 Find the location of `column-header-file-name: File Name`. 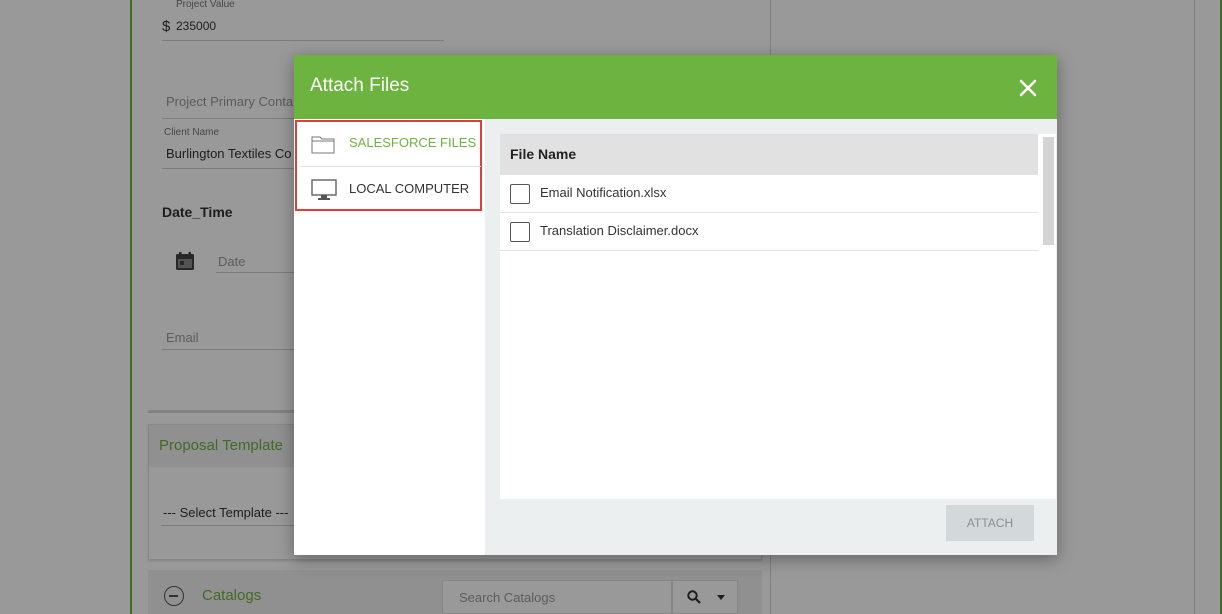

column-header-file-name: File Name is located at coordinates (543, 154).